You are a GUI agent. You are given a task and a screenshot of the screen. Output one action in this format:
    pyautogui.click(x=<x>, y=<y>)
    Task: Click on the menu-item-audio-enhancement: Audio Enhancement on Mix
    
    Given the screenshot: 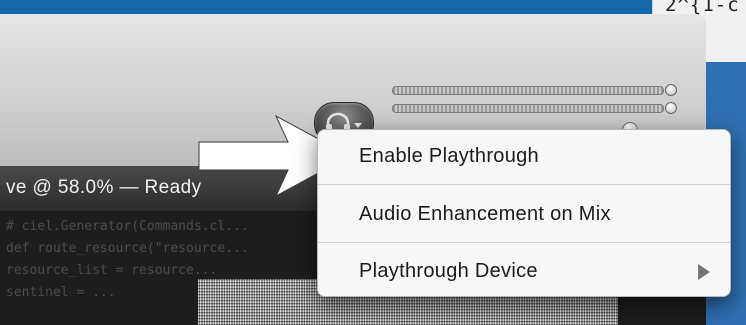 What is the action you would take?
    pyautogui.click(x=524, y=215)
    